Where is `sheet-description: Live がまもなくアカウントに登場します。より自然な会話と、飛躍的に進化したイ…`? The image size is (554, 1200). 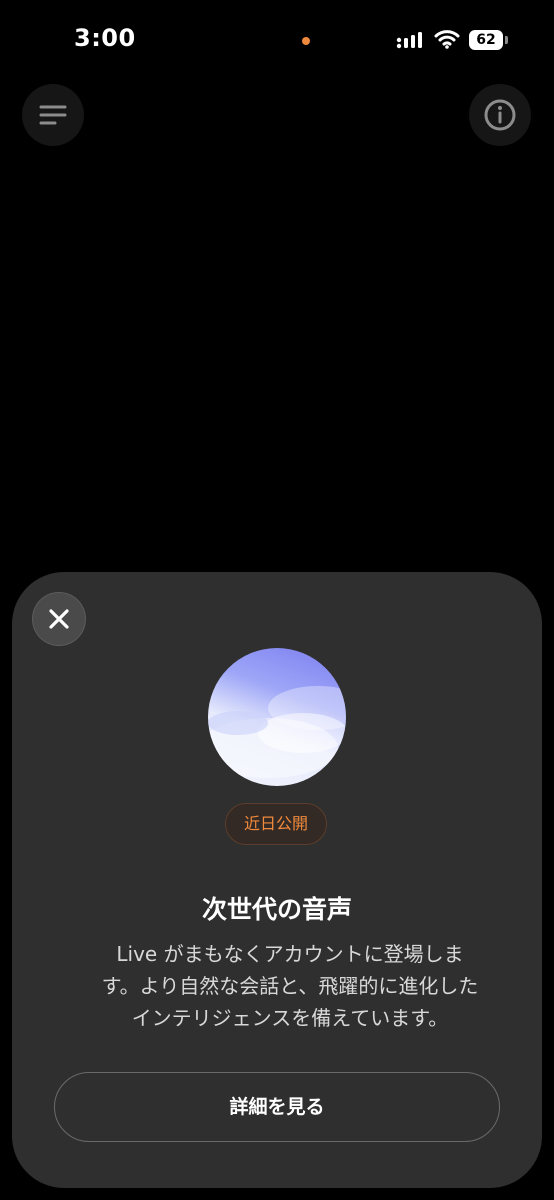 sheet-description: Live がまもなくアカウントに登場します。より自然な会話と、飛躍的に進化したイ… is located at coordinates (290, 986).